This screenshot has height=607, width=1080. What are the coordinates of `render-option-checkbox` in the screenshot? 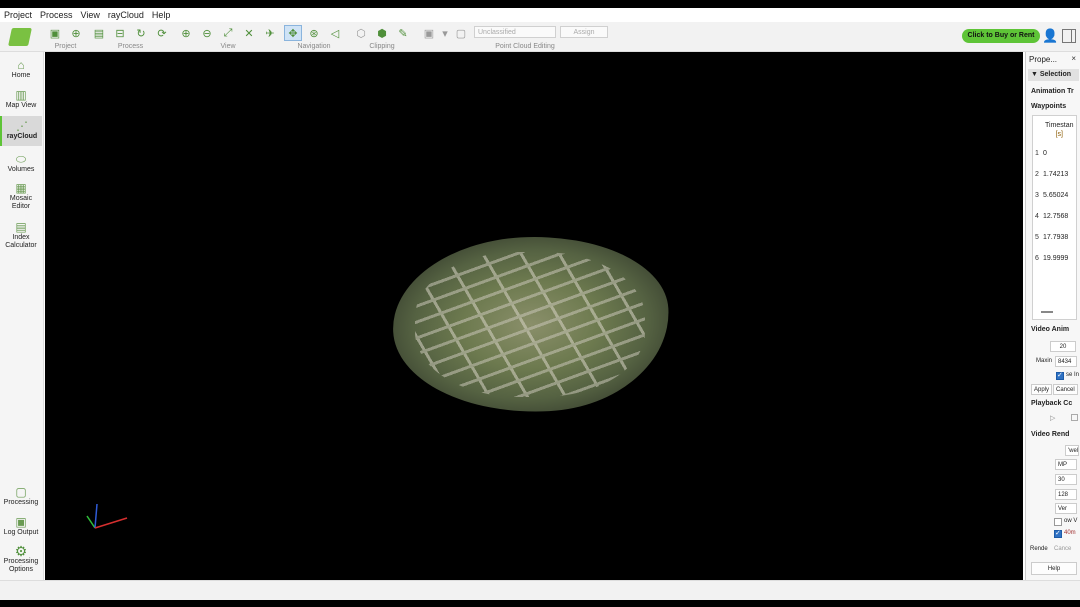 It's located at (1058, 533).